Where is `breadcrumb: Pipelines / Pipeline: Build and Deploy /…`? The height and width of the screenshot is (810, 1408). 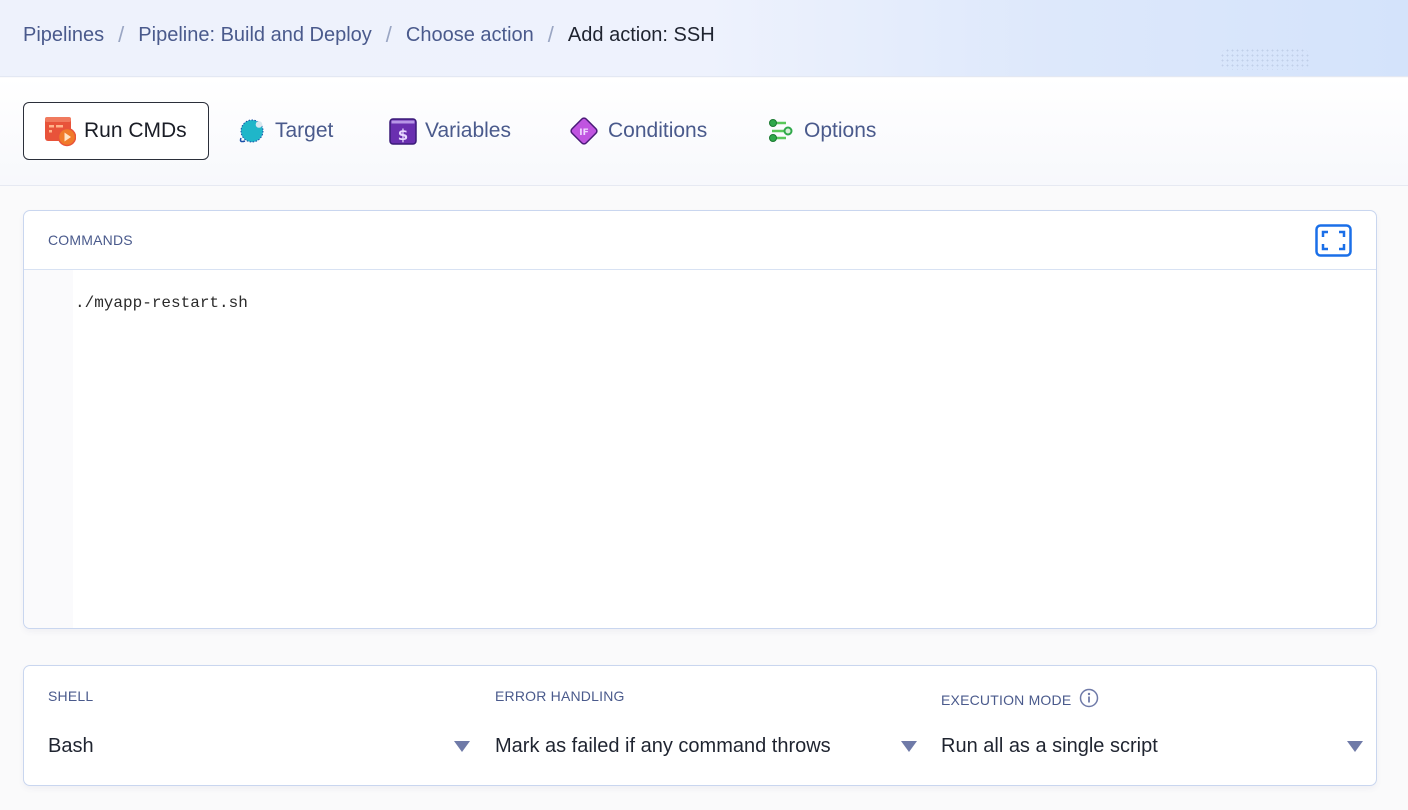
breadcrumb: Pipelines / Pipeline: Build and Deploy /… is located at coordinates (369, 35).